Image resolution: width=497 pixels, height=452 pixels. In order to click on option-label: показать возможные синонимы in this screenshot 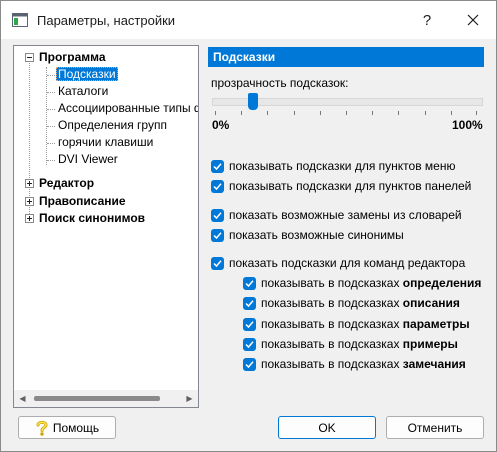, I will do `click(316, 235)`.